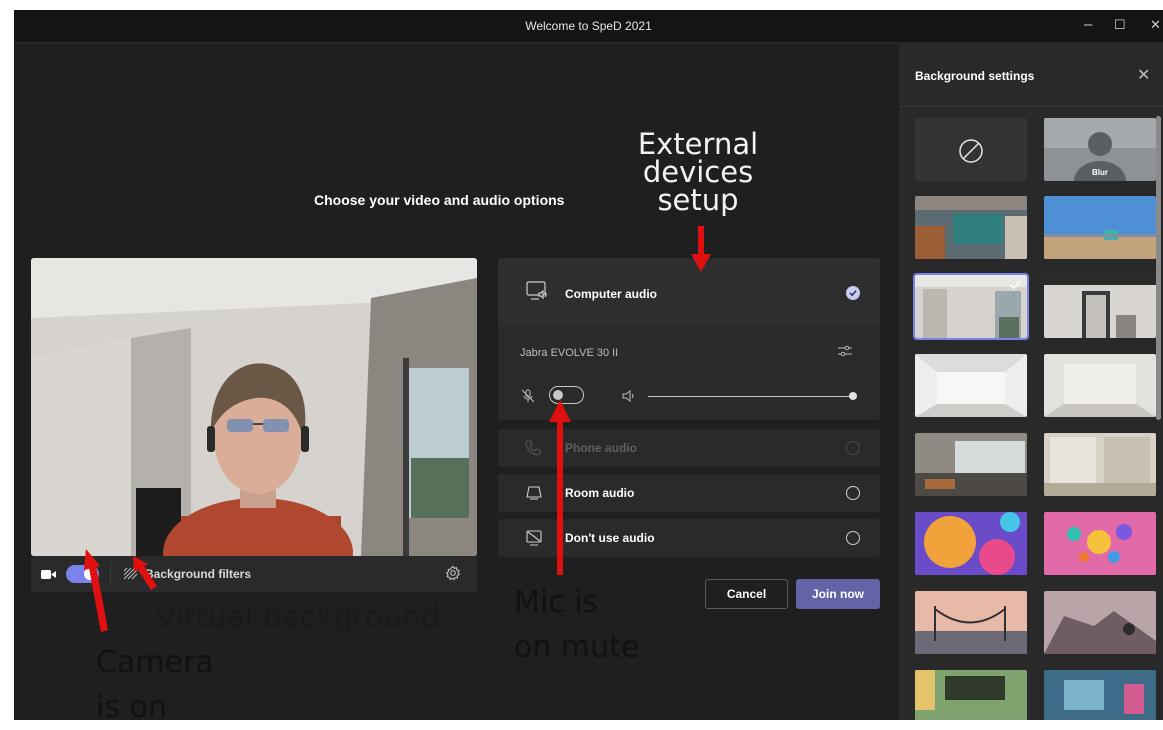  Describe the element at coordinates (566, 395) in the screenshot. I see `mic-toggle` at that location.